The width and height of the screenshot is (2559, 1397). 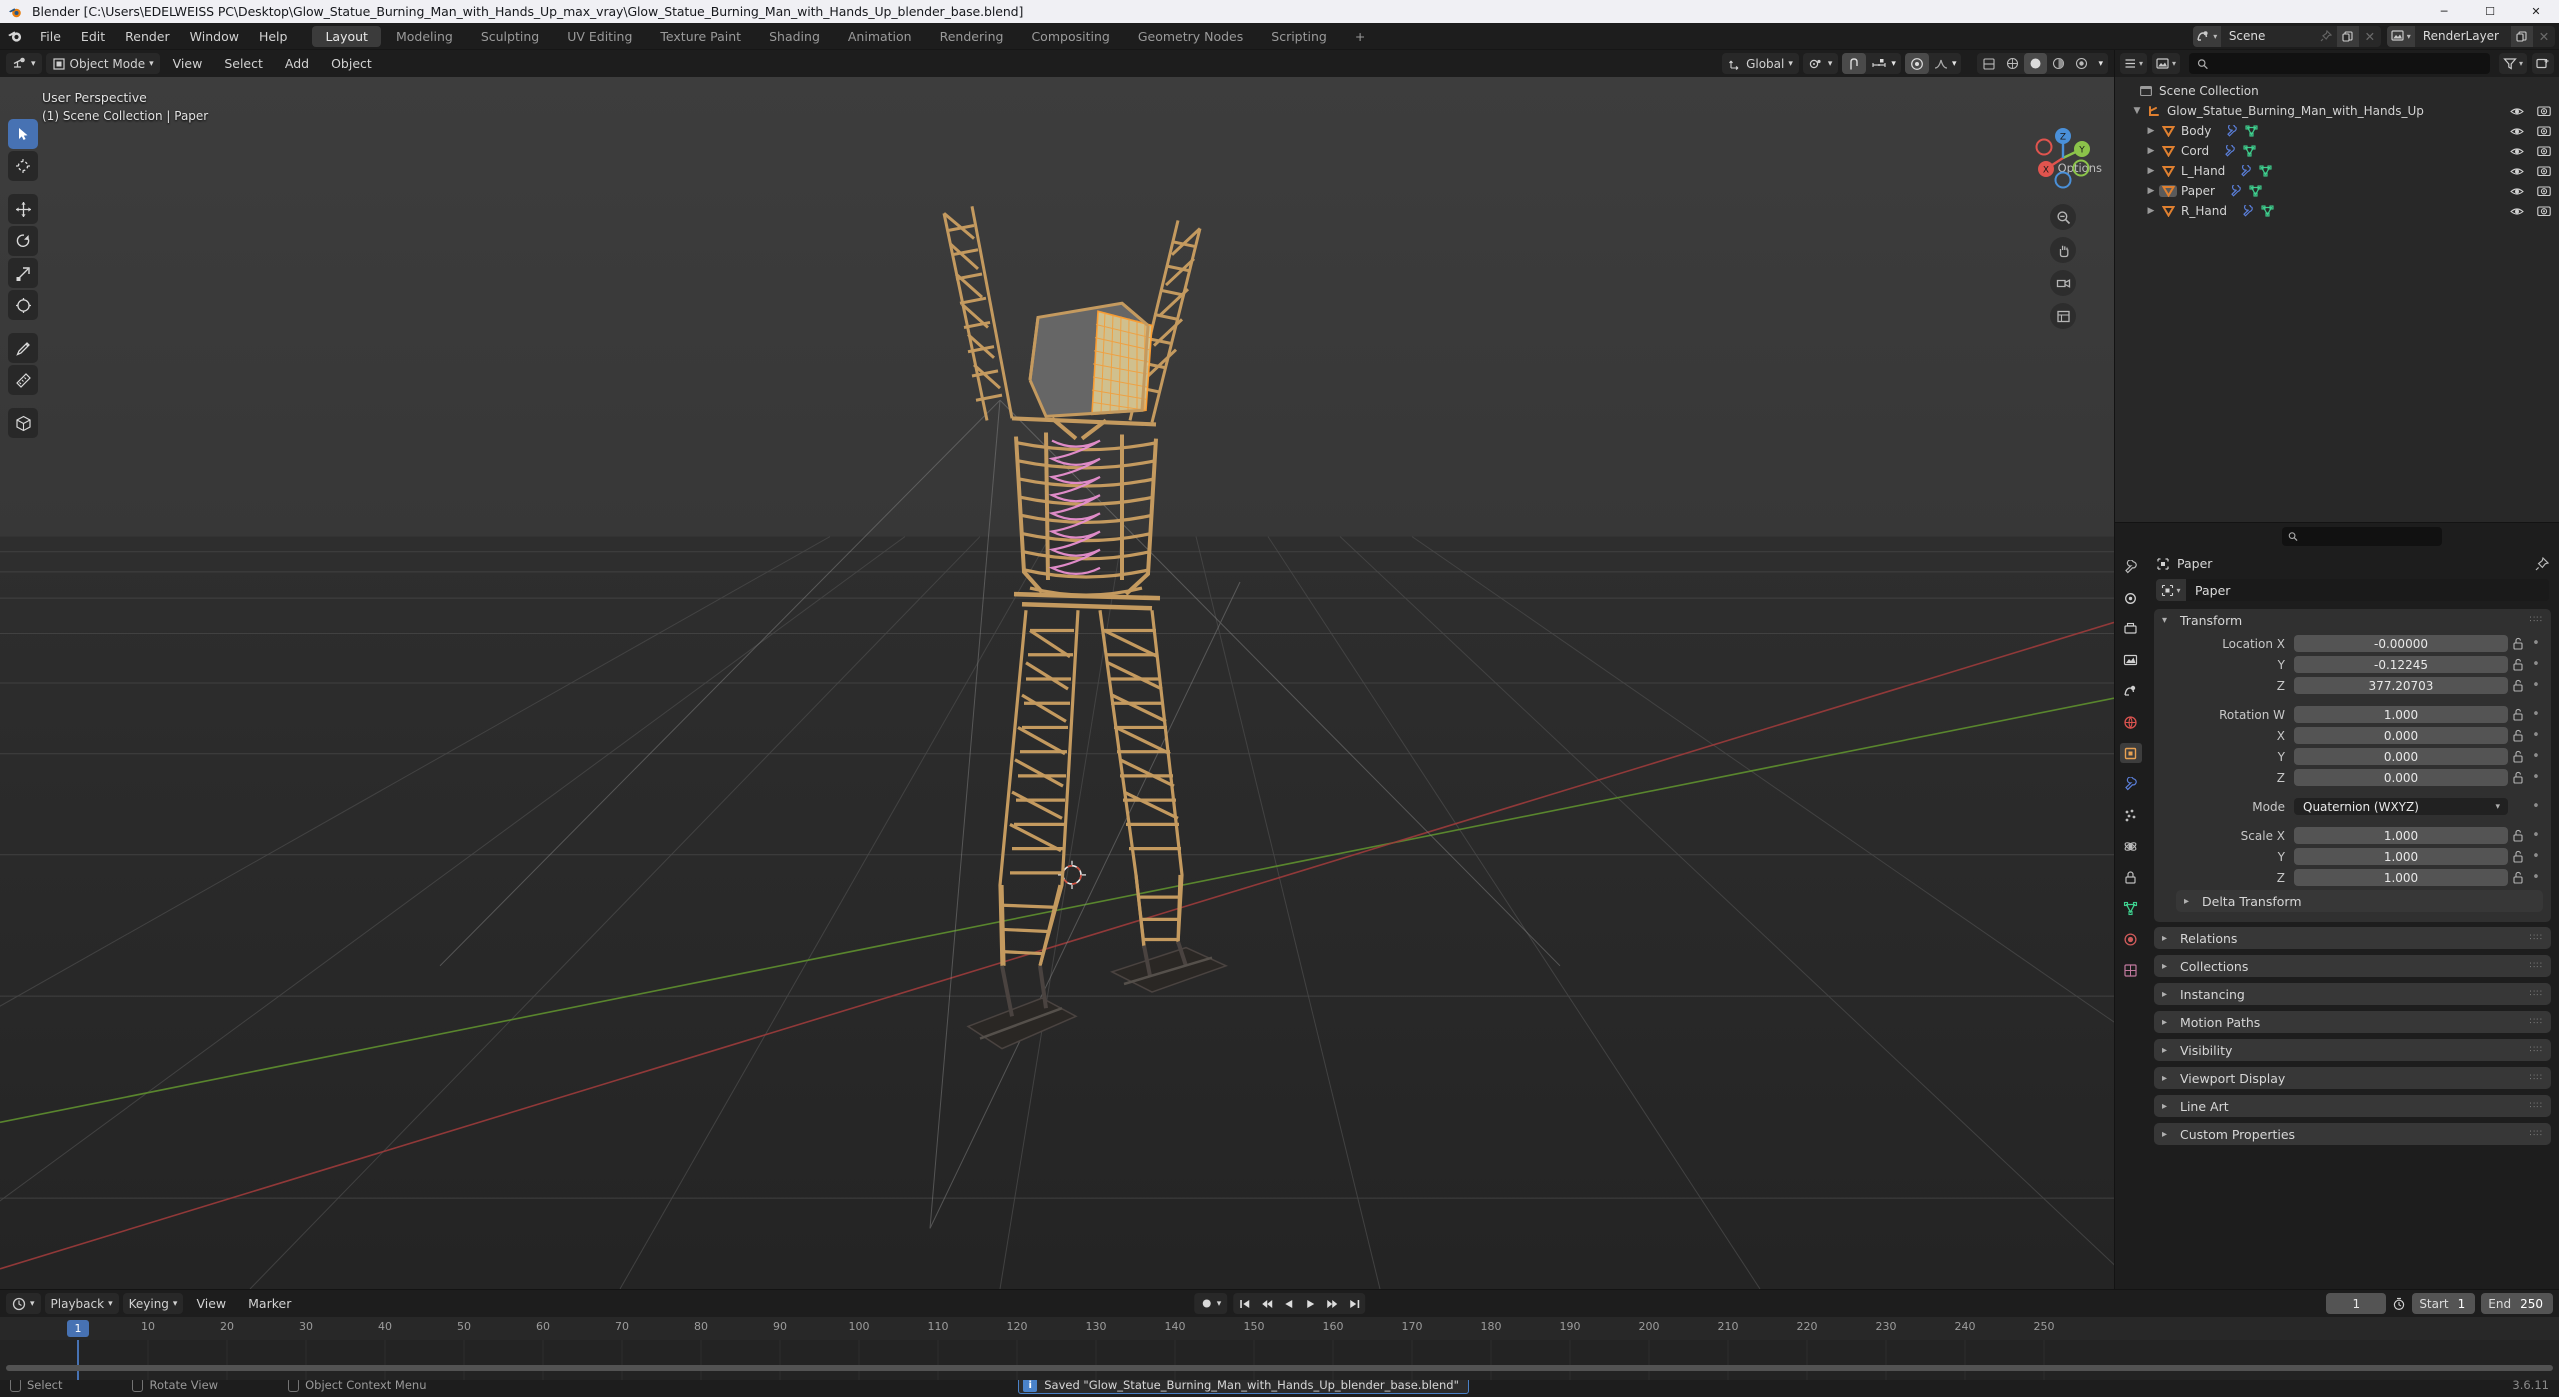 I want to click on add-cube-tool, so click(x=23, y=423).